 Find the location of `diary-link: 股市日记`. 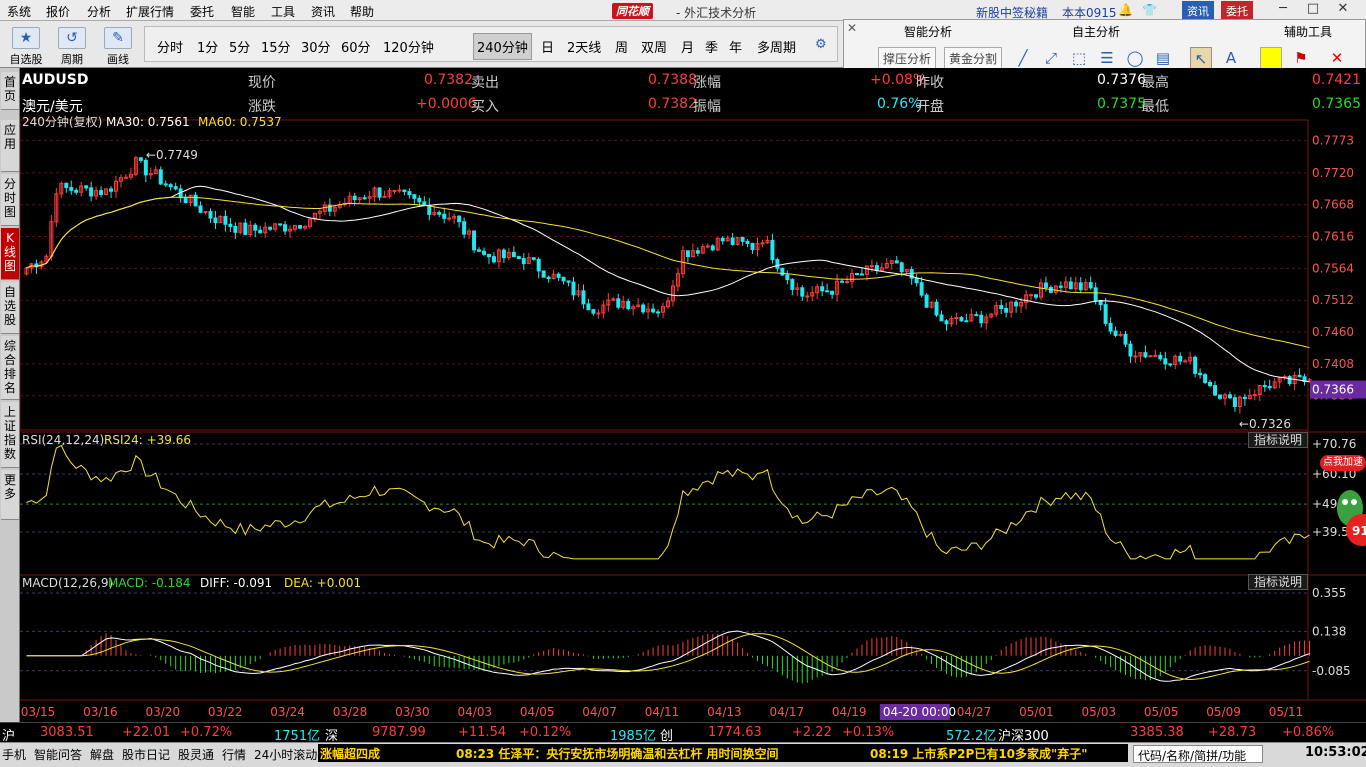

diary-link: 股市日记 is located at coordinates (146, 754).